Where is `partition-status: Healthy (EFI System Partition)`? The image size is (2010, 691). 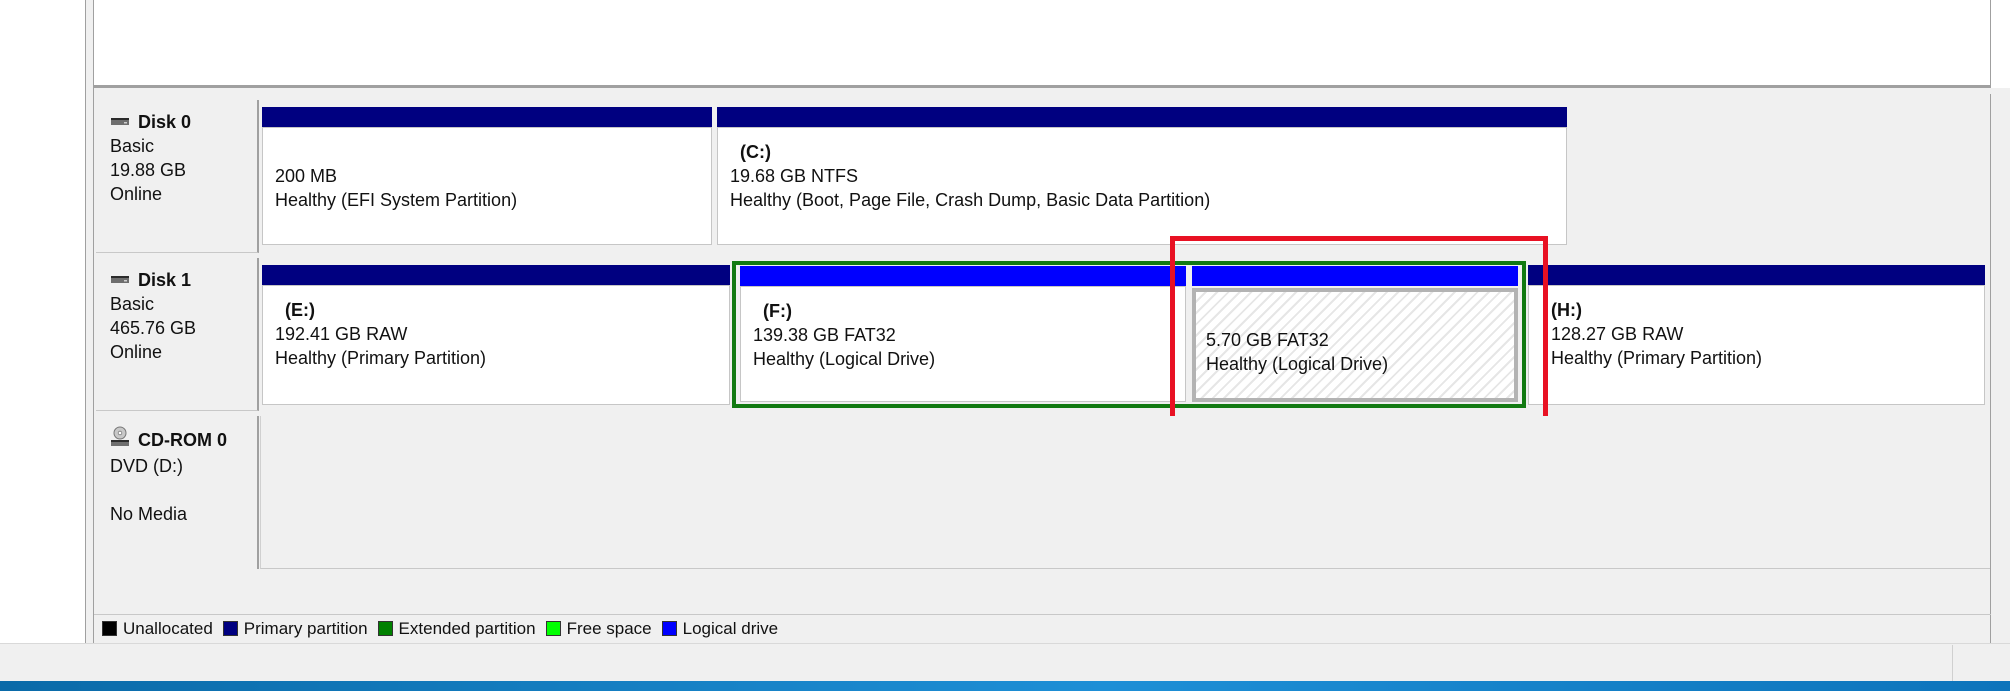
partition-status: Healthy (EFI System Partition) is located at coordinates (396, 200).